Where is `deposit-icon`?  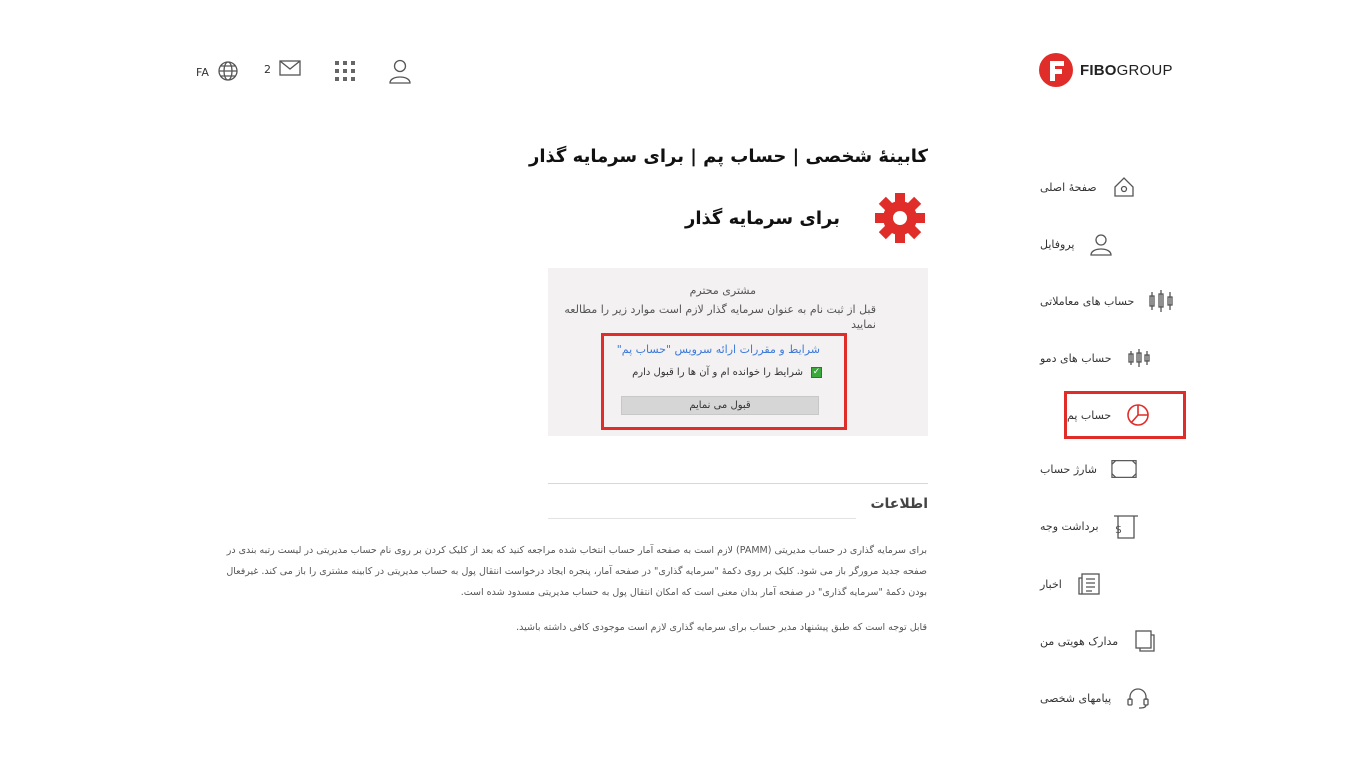 deposit-icon is located at coordinates (1124, 469).